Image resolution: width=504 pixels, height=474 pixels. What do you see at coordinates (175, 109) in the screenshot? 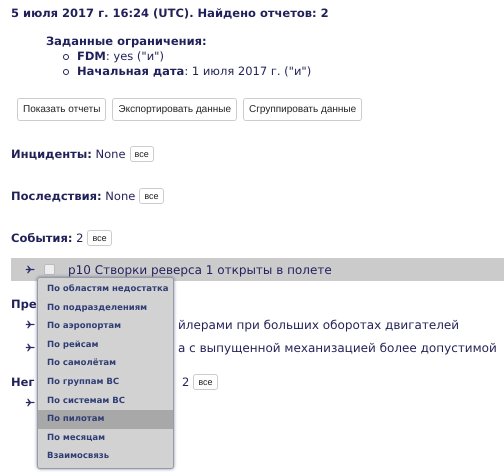
I see `action-button: Экспортировать данные` at bounding box center [175, 109].